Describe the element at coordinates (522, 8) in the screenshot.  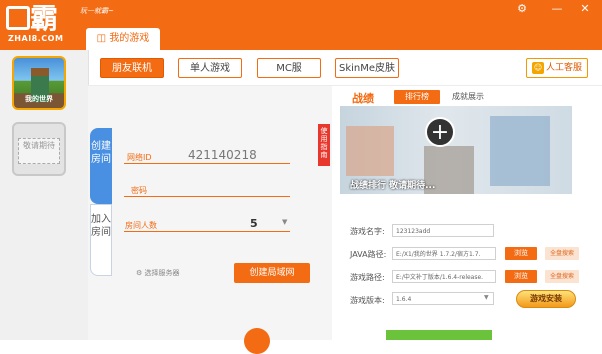
I see `settings-icon: ⚙` at that location.